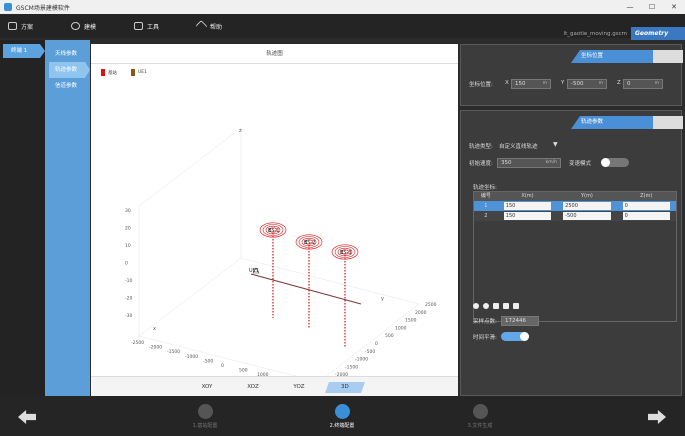  I want to click on initial-speed-field: 350 km/h, so click(529, 163).